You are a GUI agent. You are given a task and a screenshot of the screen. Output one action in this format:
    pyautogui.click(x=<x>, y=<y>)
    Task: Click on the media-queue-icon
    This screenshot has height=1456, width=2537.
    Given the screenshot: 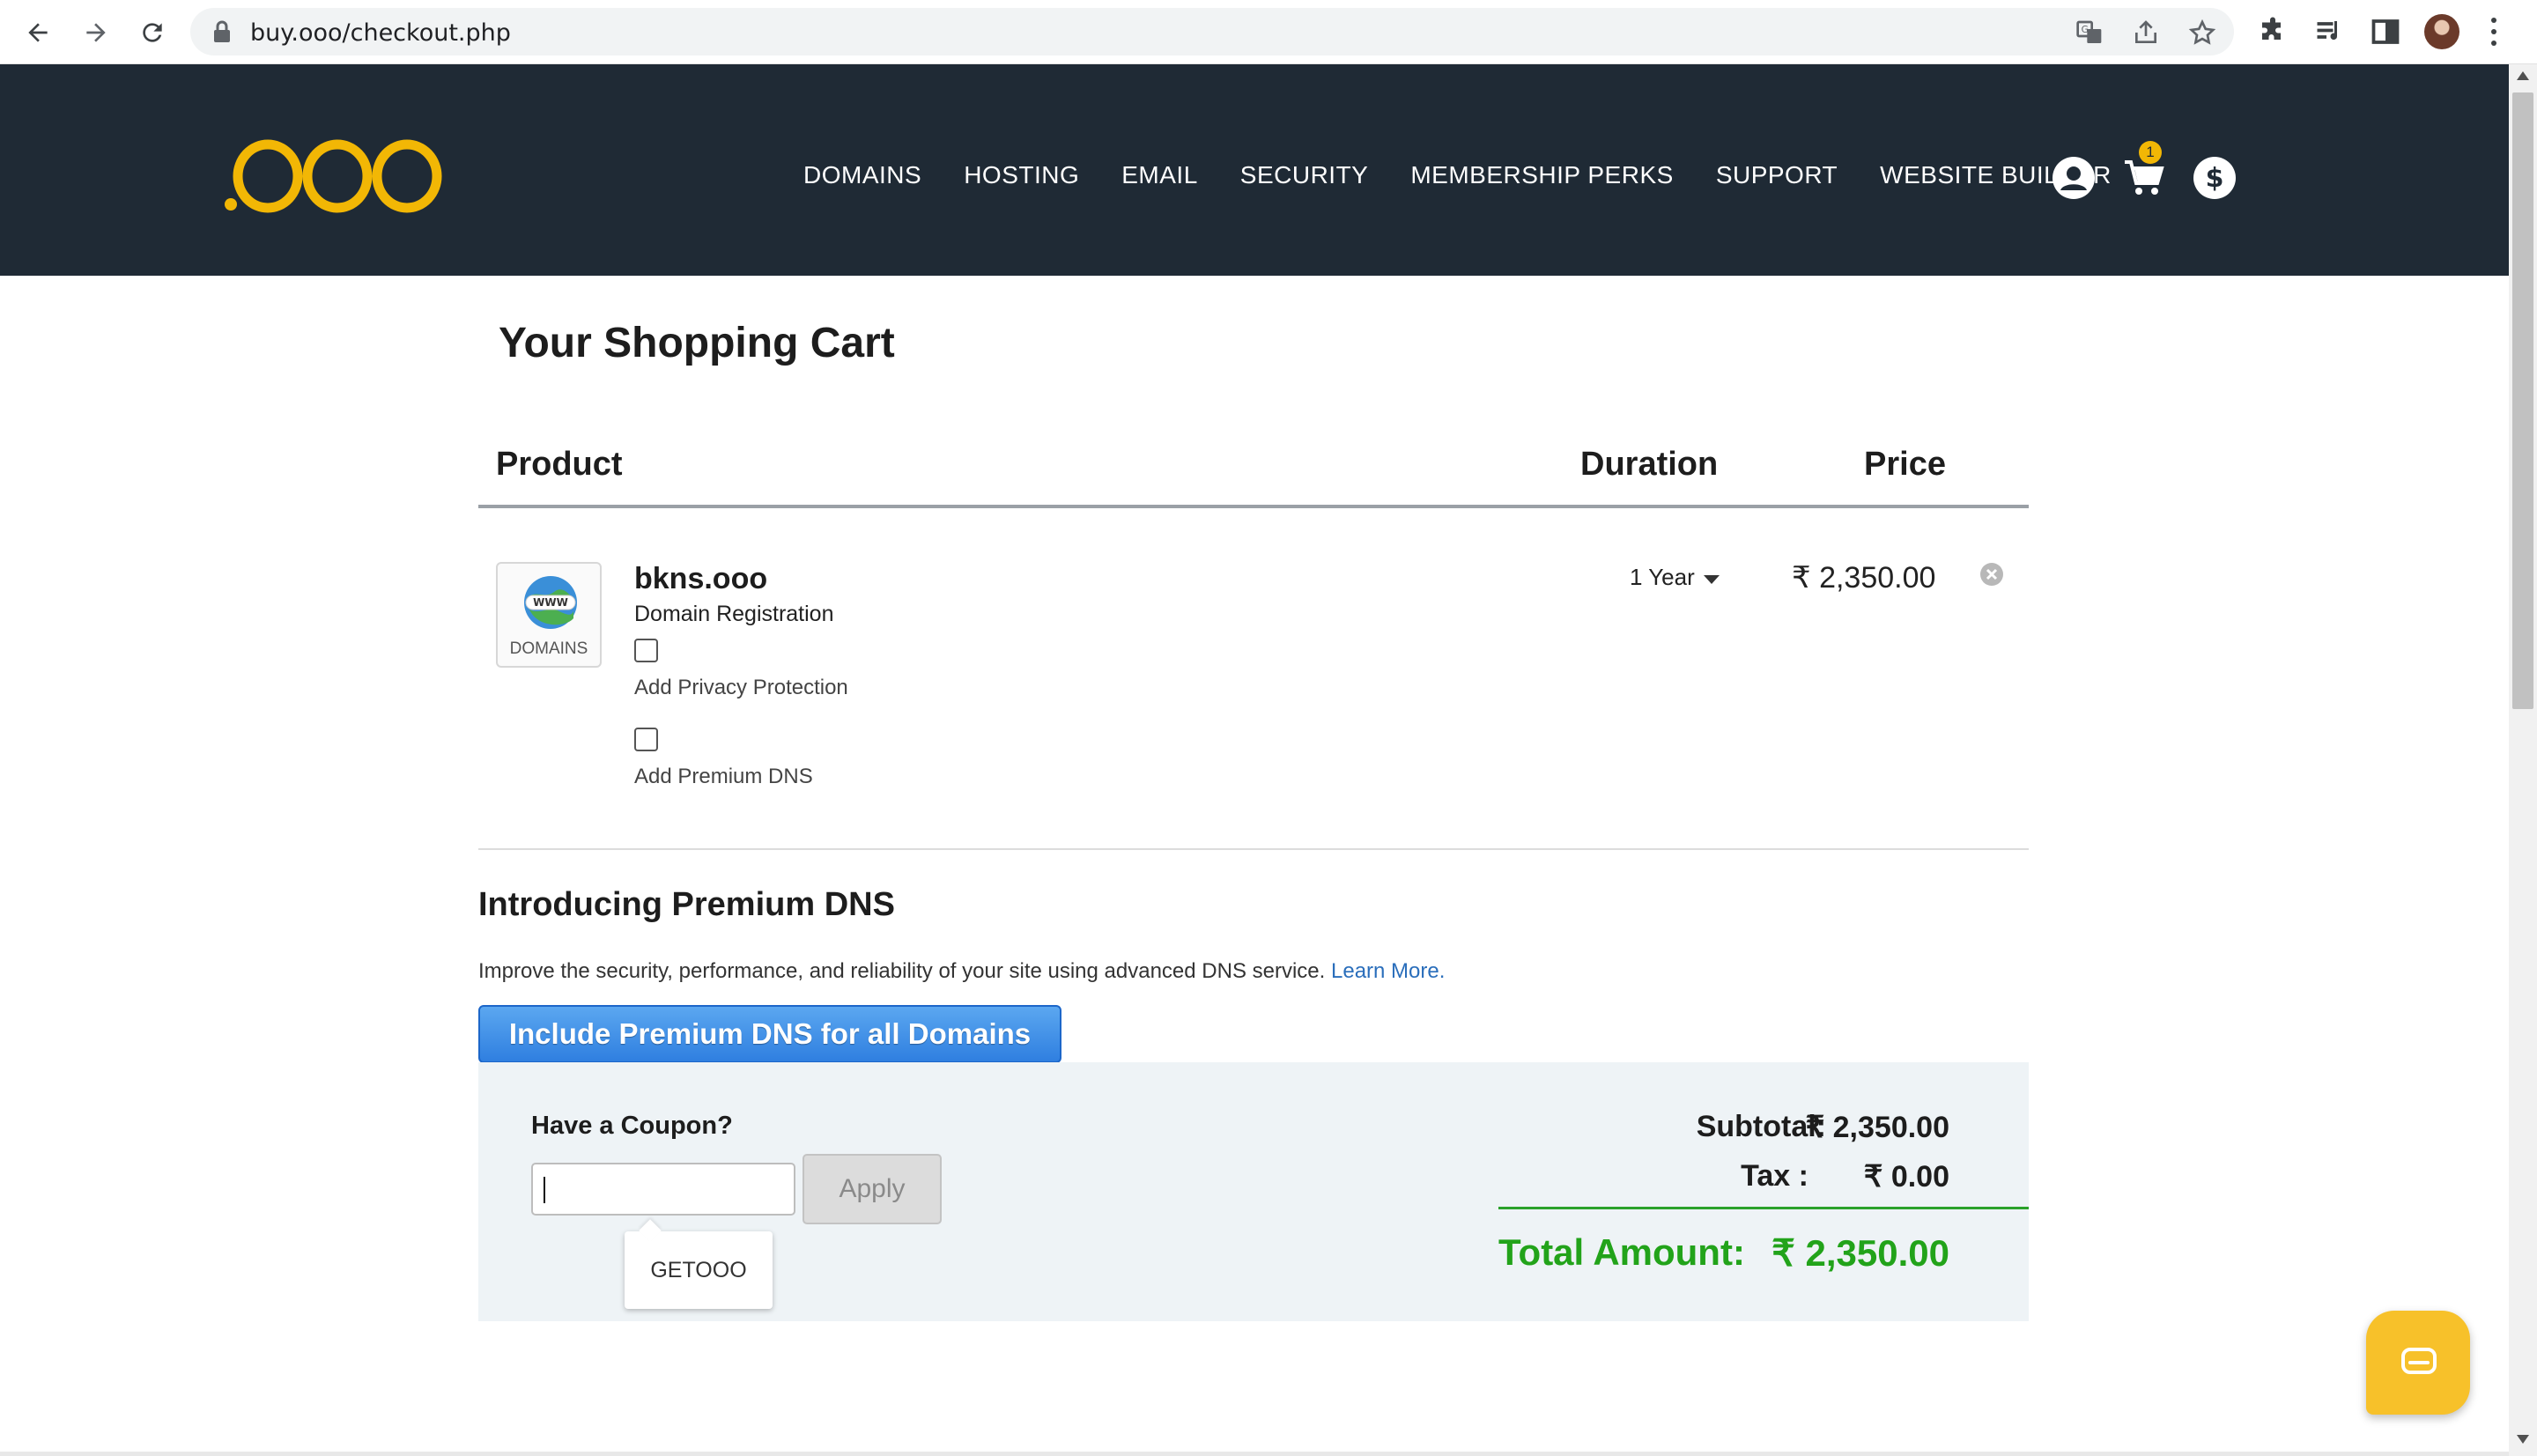 What is the action you would take?
    pyautogui.click(x=2329, y=32)
    